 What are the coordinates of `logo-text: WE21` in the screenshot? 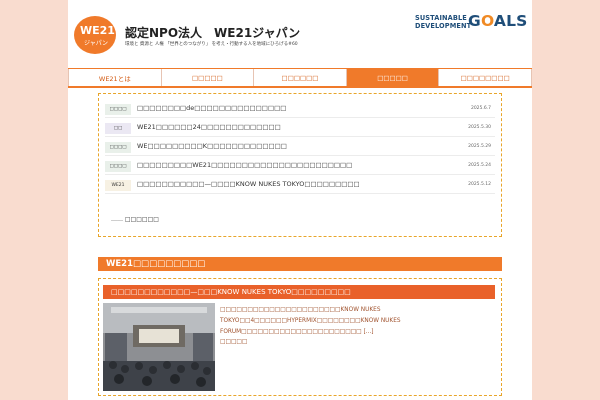 It's located at (97, 30).